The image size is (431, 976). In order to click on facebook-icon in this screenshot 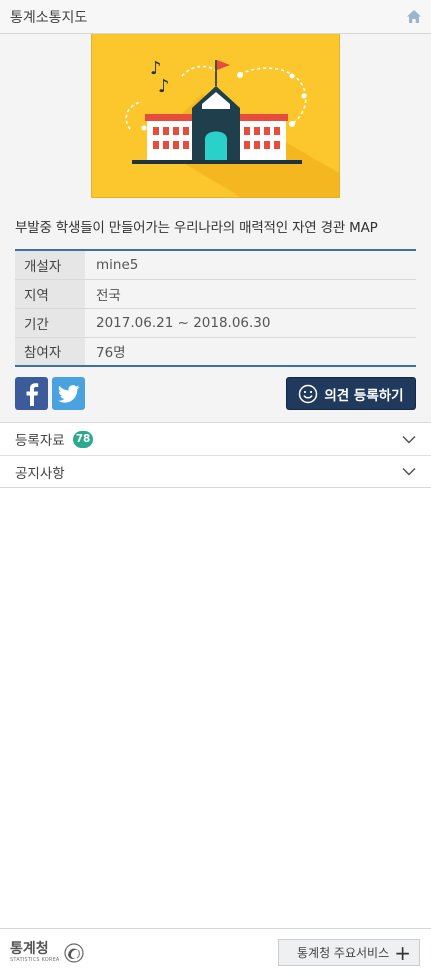, I will do `click(32, 394)`.